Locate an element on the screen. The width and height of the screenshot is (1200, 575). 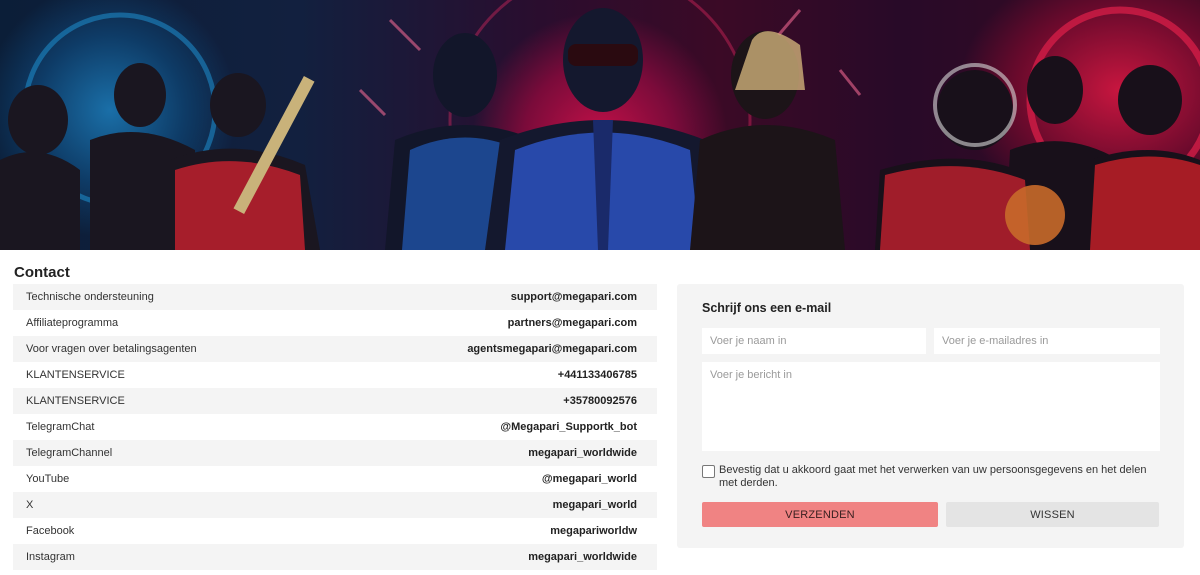
contact-value: +441133406785 is located at coordinates (597, 375).